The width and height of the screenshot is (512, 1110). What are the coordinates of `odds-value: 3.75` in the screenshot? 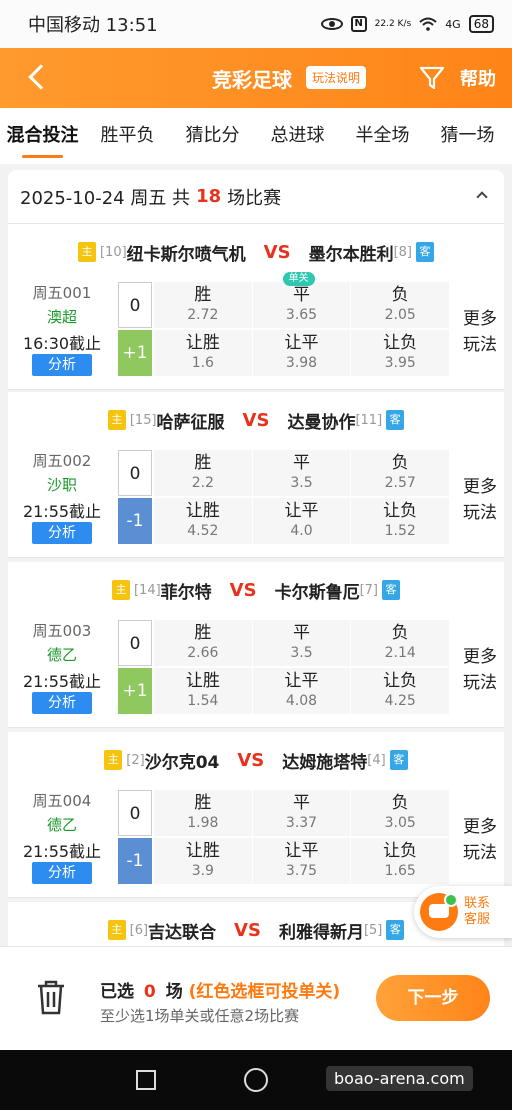 It's located at (301, 871).